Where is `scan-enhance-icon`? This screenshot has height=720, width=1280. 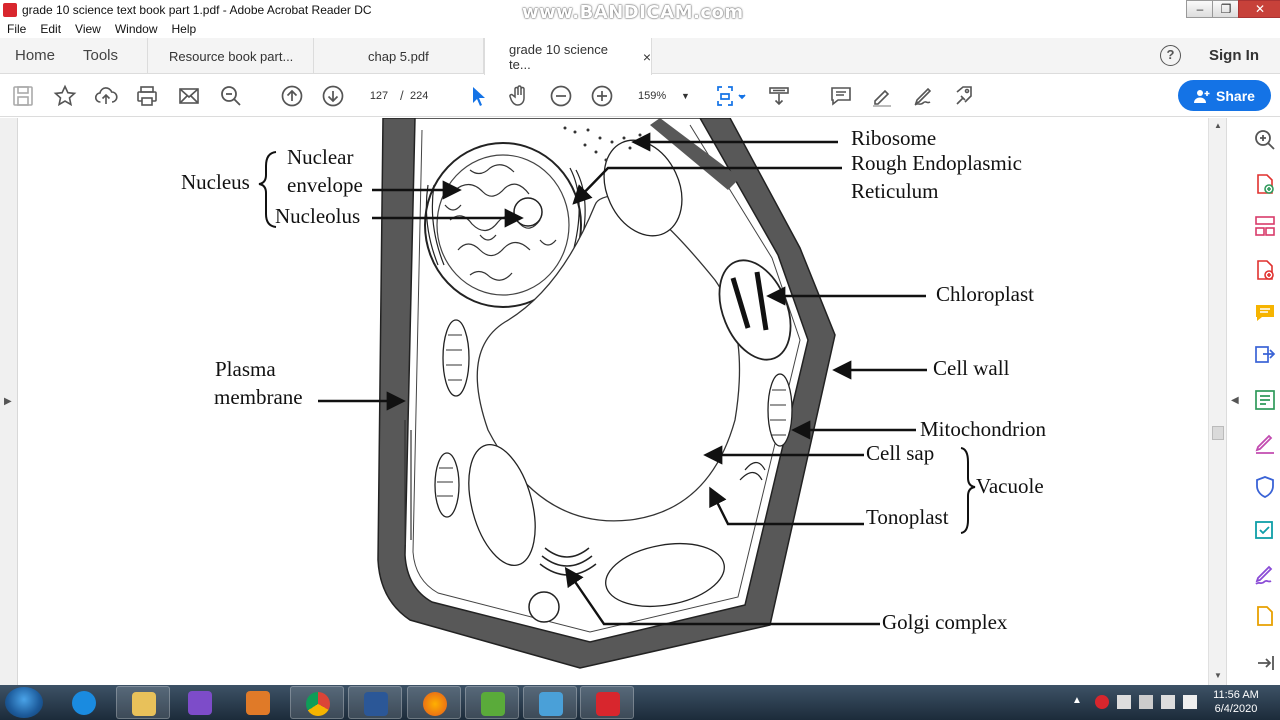 scan-enhance-icon is located at coordinates (1265, 400).